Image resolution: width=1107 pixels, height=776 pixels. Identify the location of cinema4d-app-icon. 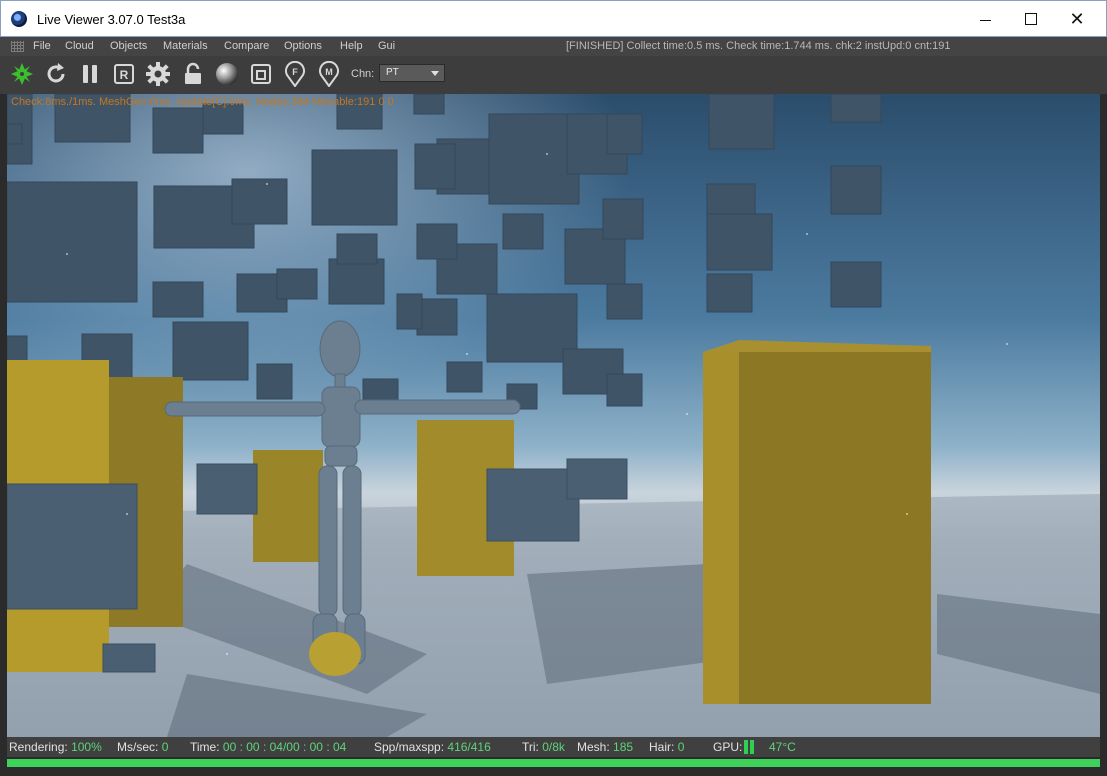
(19, 19).